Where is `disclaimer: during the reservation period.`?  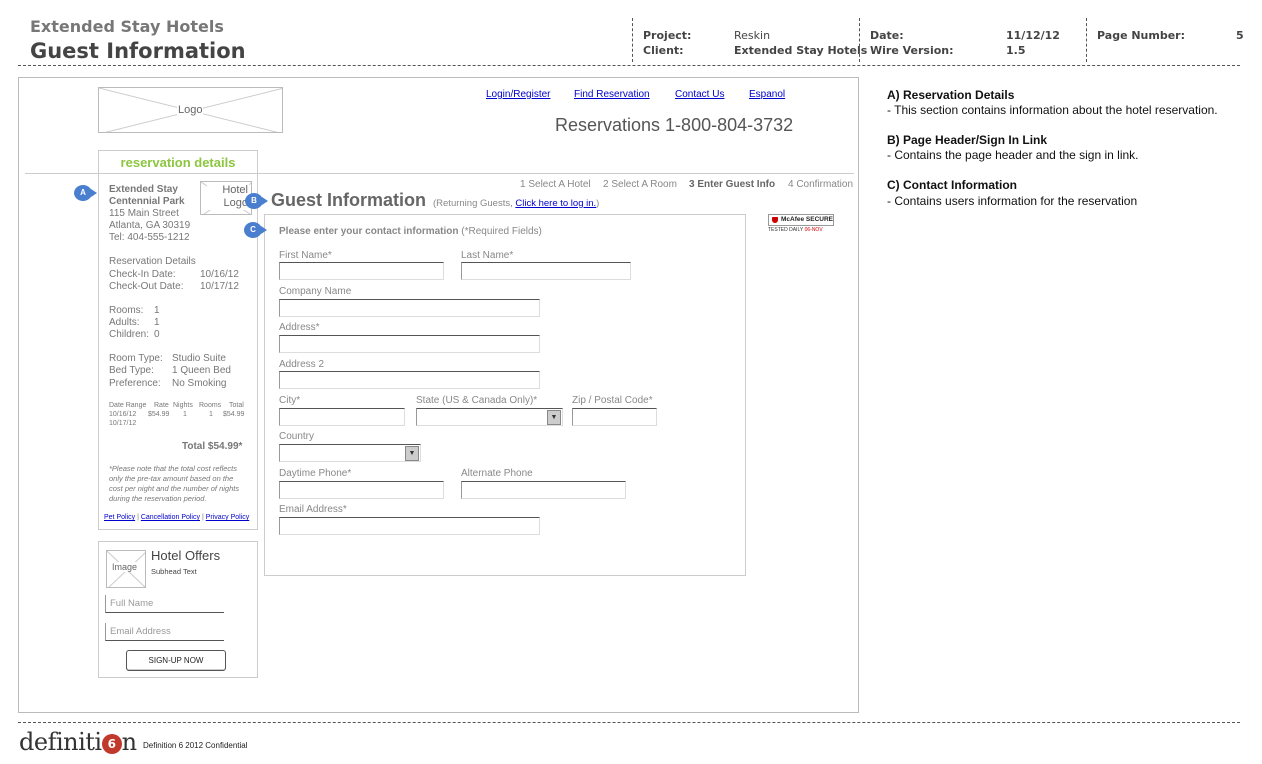
disclaimer: during the reservation period. is located at coordinates (158, 498).